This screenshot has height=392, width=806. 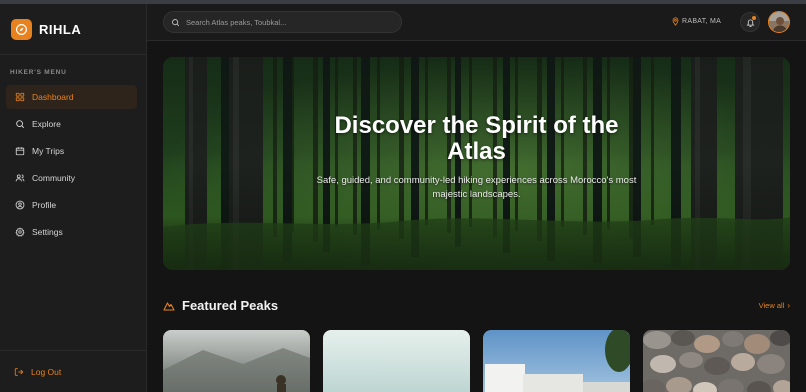 I want to click on avatar, so click(x=779, y=22).